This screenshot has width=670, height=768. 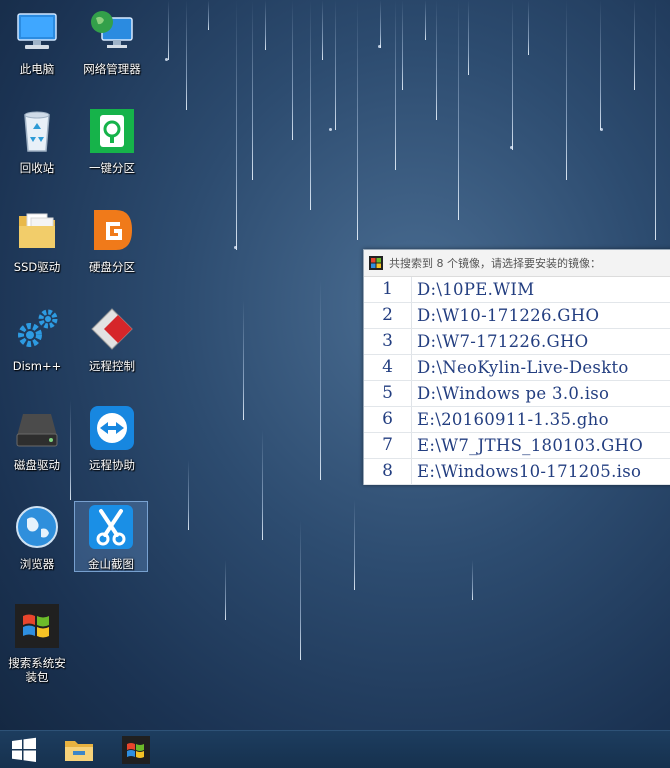 What do you see at coordinates (37, 69) in the screenshot?
I see `desktop-icon-label: 此电脑` at bounding box center [37, 69].